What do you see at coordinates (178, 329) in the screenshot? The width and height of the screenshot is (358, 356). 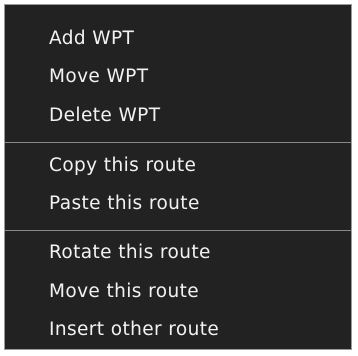 I see `menu-item-insert-other-route: Insert other route` at bounding box center [178, 329].